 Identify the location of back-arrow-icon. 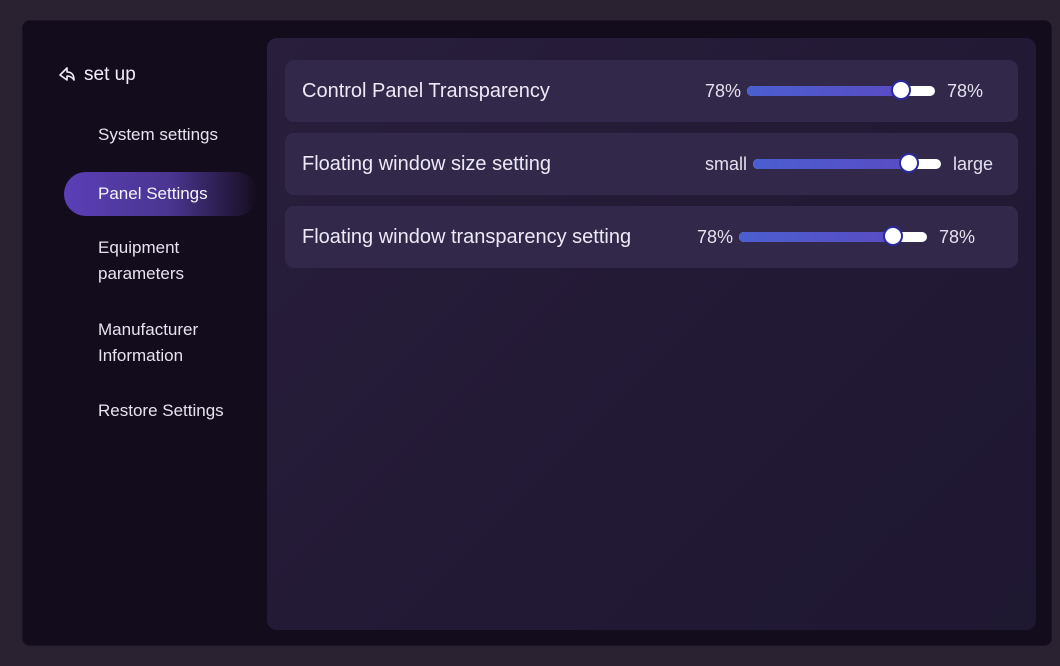
(67, 75).